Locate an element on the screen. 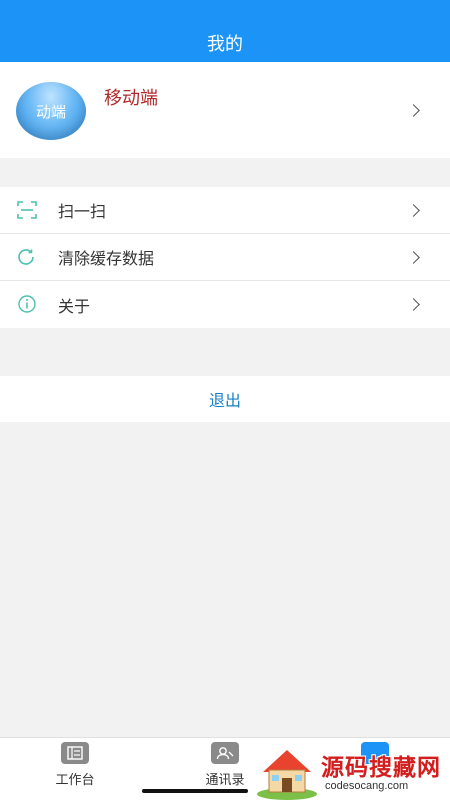 This screenshot has height=800, width=450. contacts-icon is located at coordinates (225, 753).